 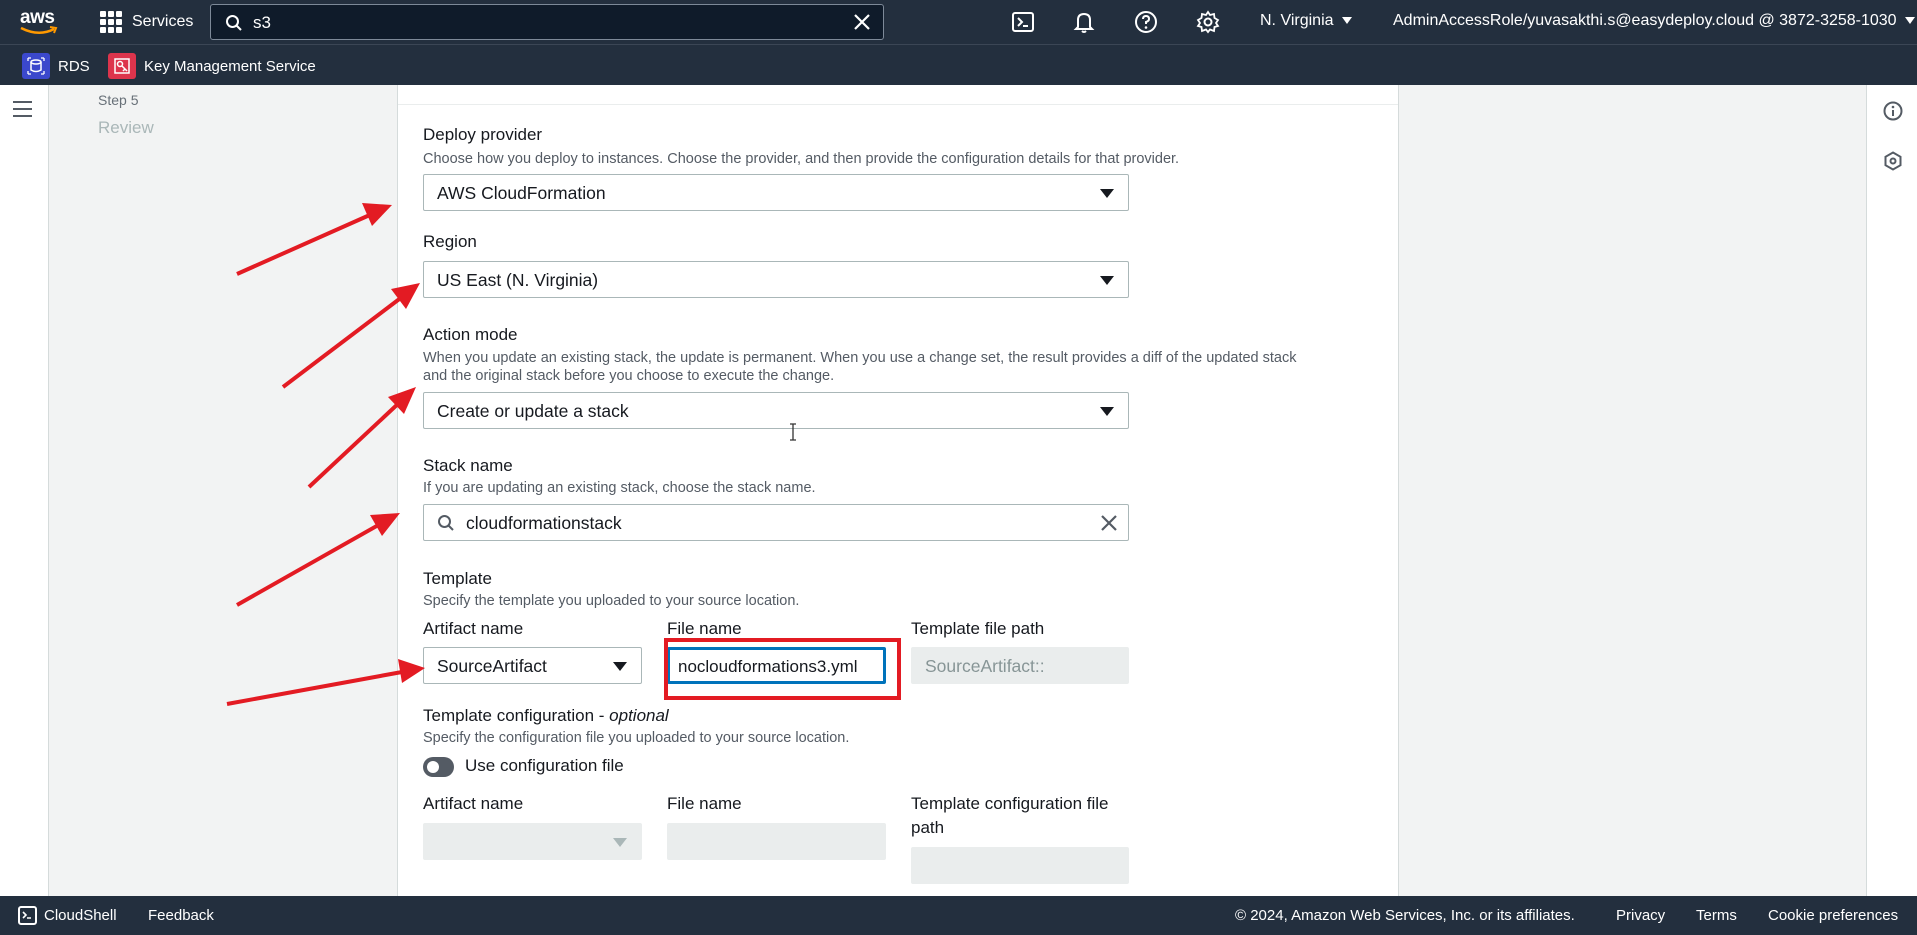 What do you see at coordinates (862, 22) in the screenshot?
I see `clear-search-icon` at bounding box center [862, 22].